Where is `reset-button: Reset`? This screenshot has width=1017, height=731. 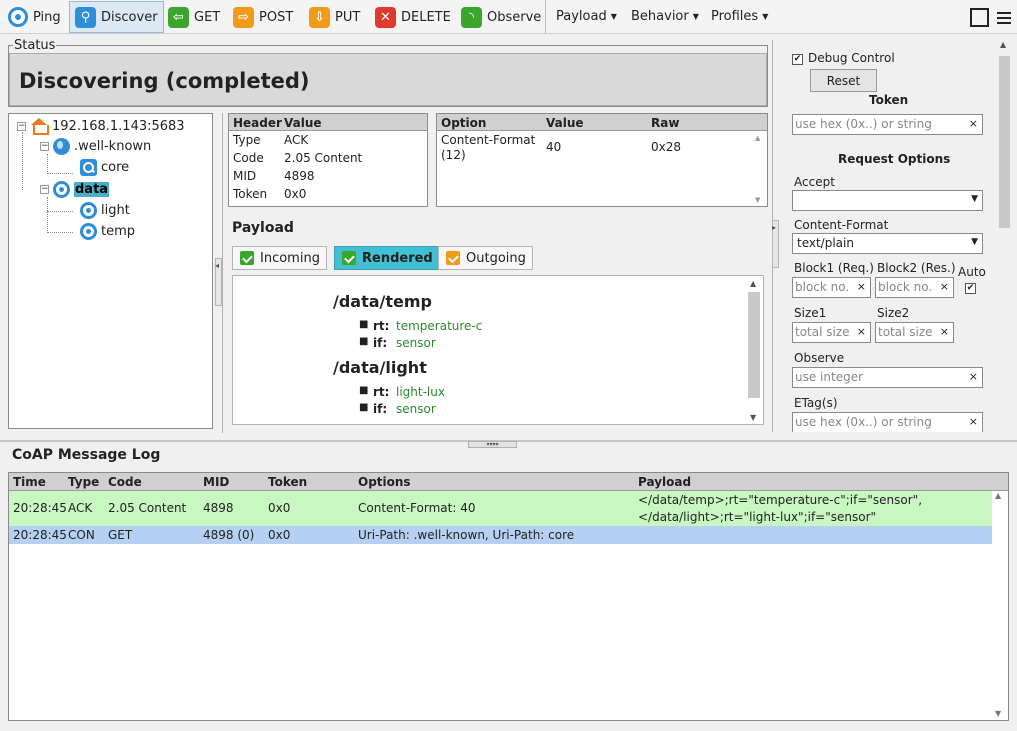 reset-button: Reset is located at coordinates (843, 80).